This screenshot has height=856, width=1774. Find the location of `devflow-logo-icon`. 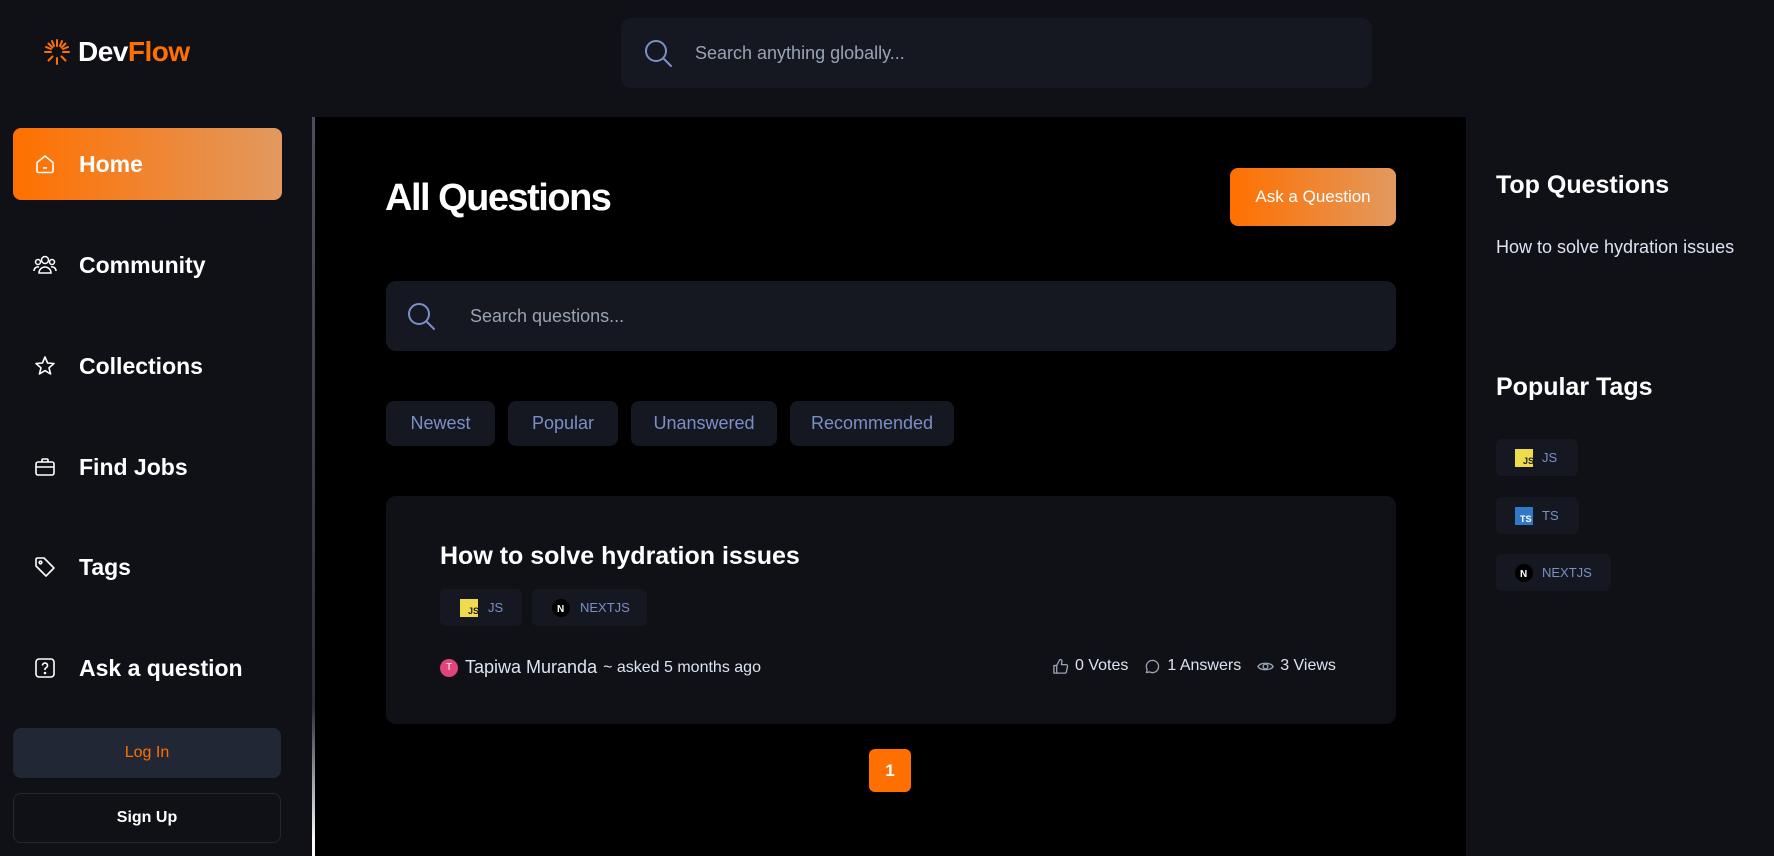

devflow-logo-icon is located at coordinates (57, 52).